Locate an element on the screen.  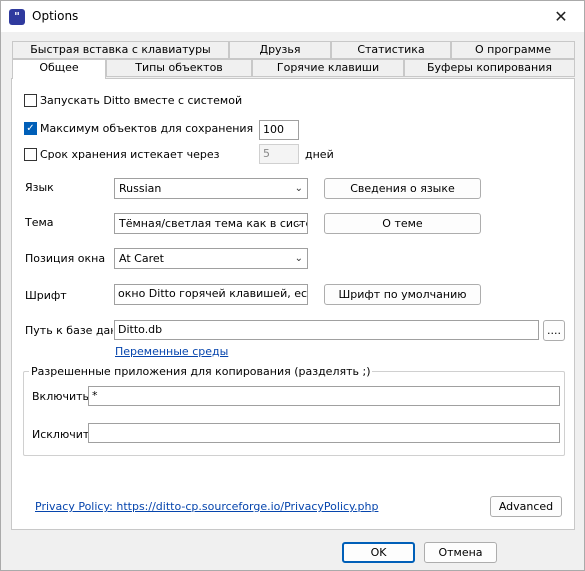
environment-variables-link: Переменные среды is located at coordinates (171, 351).